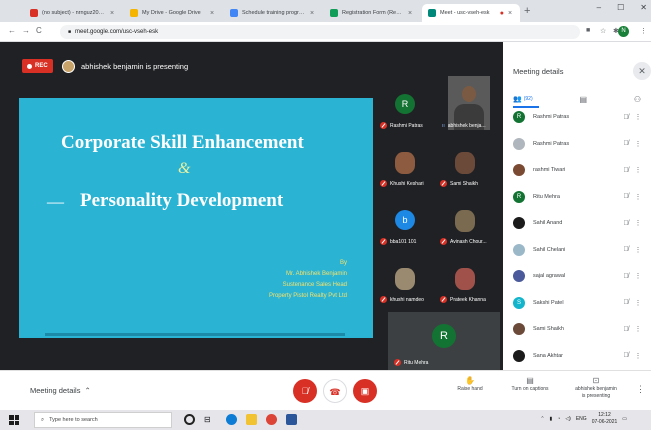 This screenshot has height=430, width=651. Describe the element at coordinates (538, 71) in the screenshot. I see `panel-title: Meeting details` at that location.